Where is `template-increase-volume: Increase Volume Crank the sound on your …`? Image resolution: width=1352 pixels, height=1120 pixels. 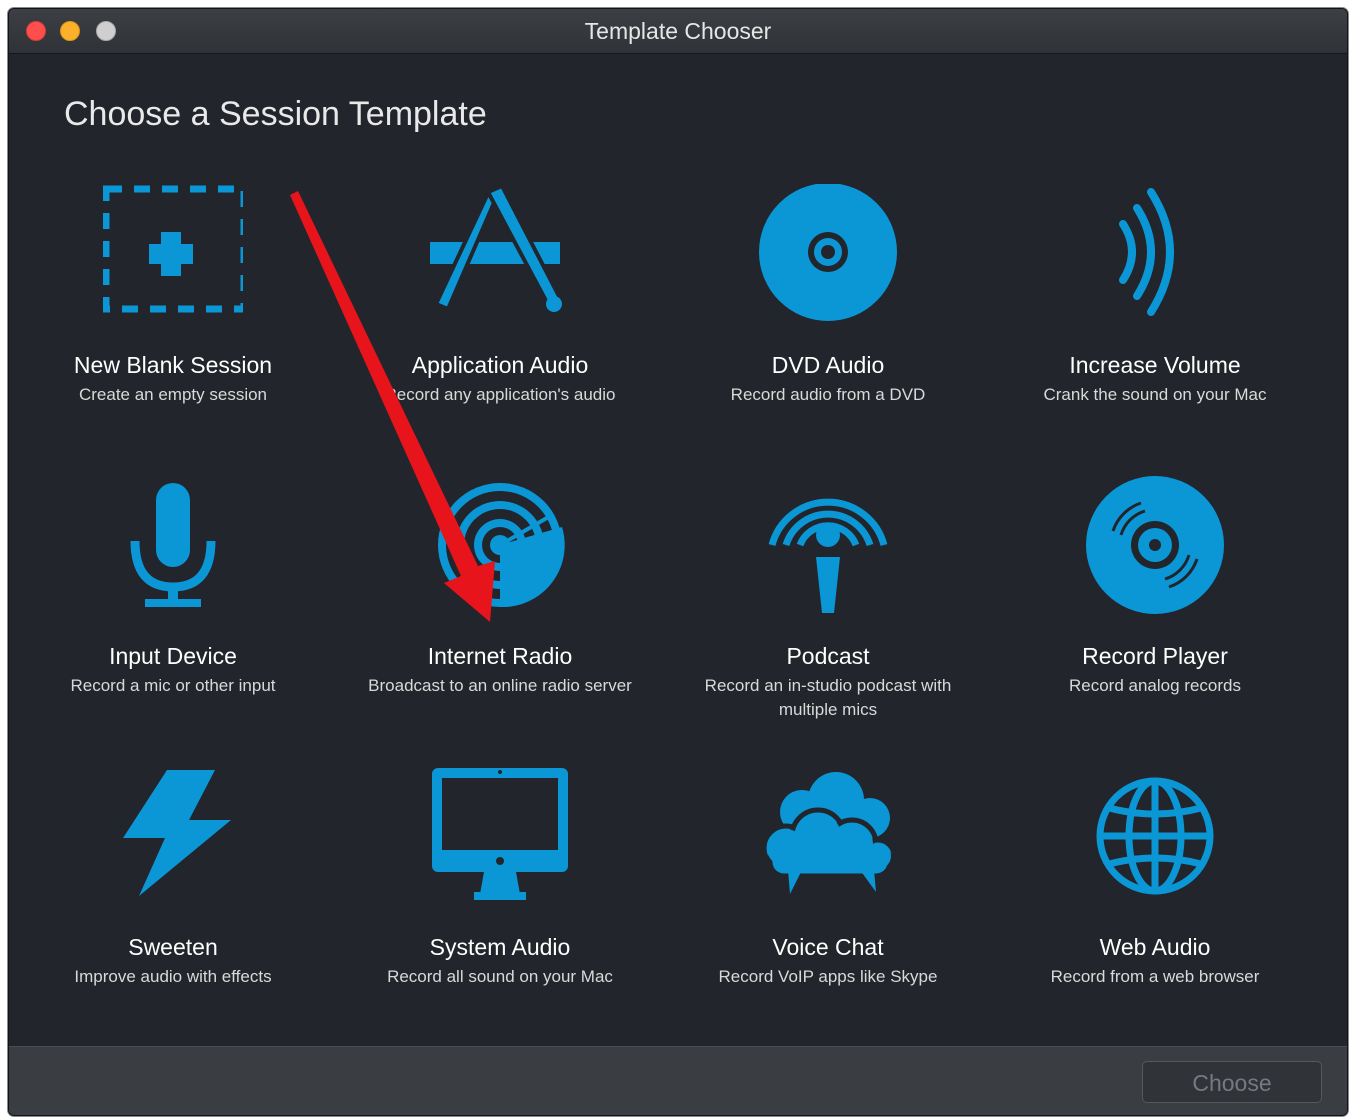 template-increase-volume: Increase Volume Crank the sound on your … is located at coordinates (1155, 314).